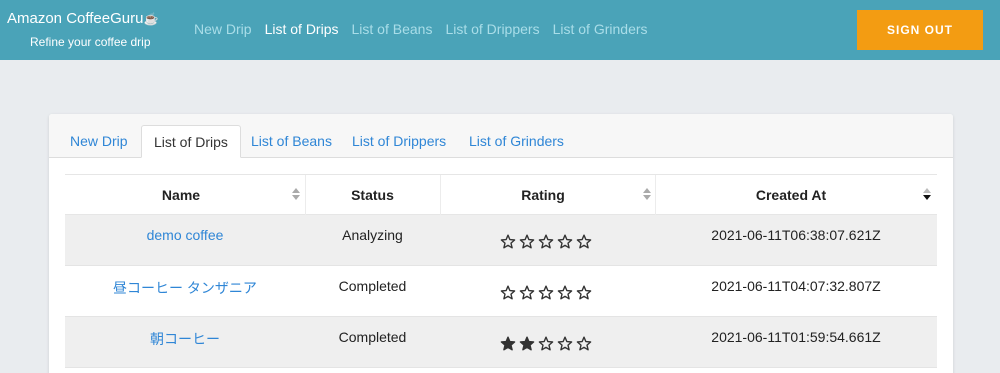 The height and width of the screenshot is (373, 1000). Describe the element at coordinates (791, 195) in the screenshot. I see `column-header-created-at: Created At` at that location.